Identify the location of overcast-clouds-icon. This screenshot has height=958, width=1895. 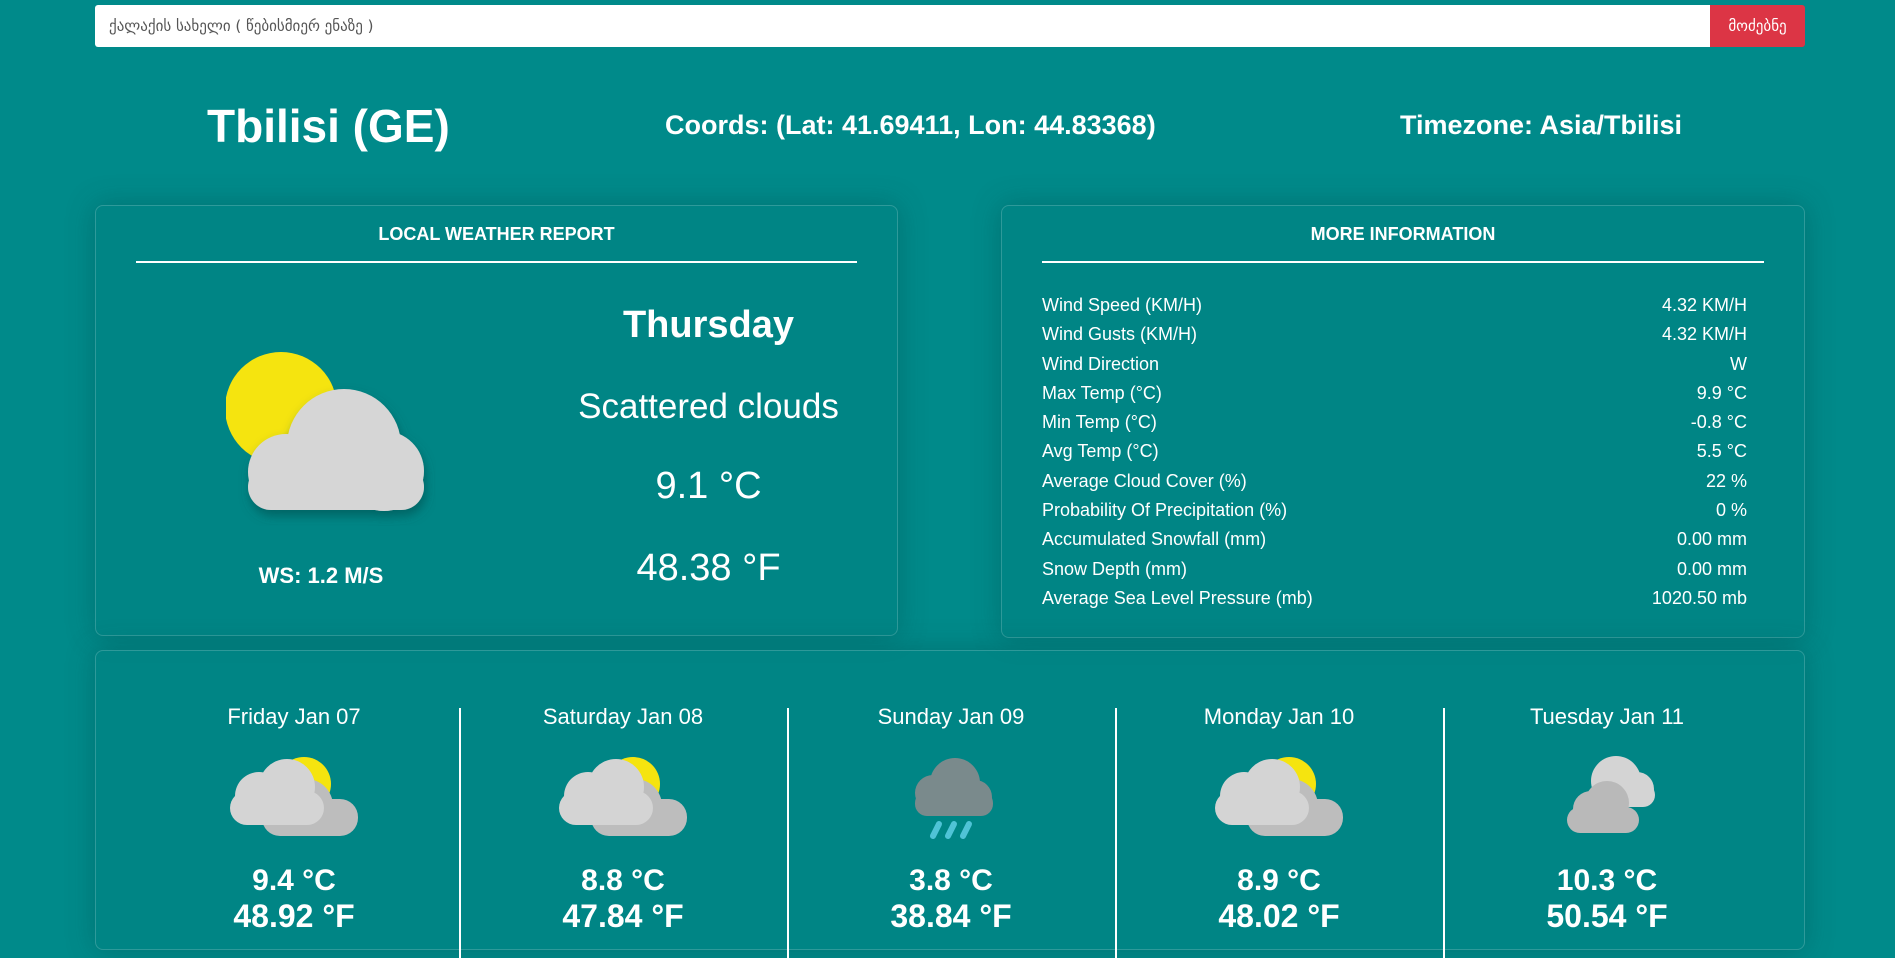
(1611, 794).